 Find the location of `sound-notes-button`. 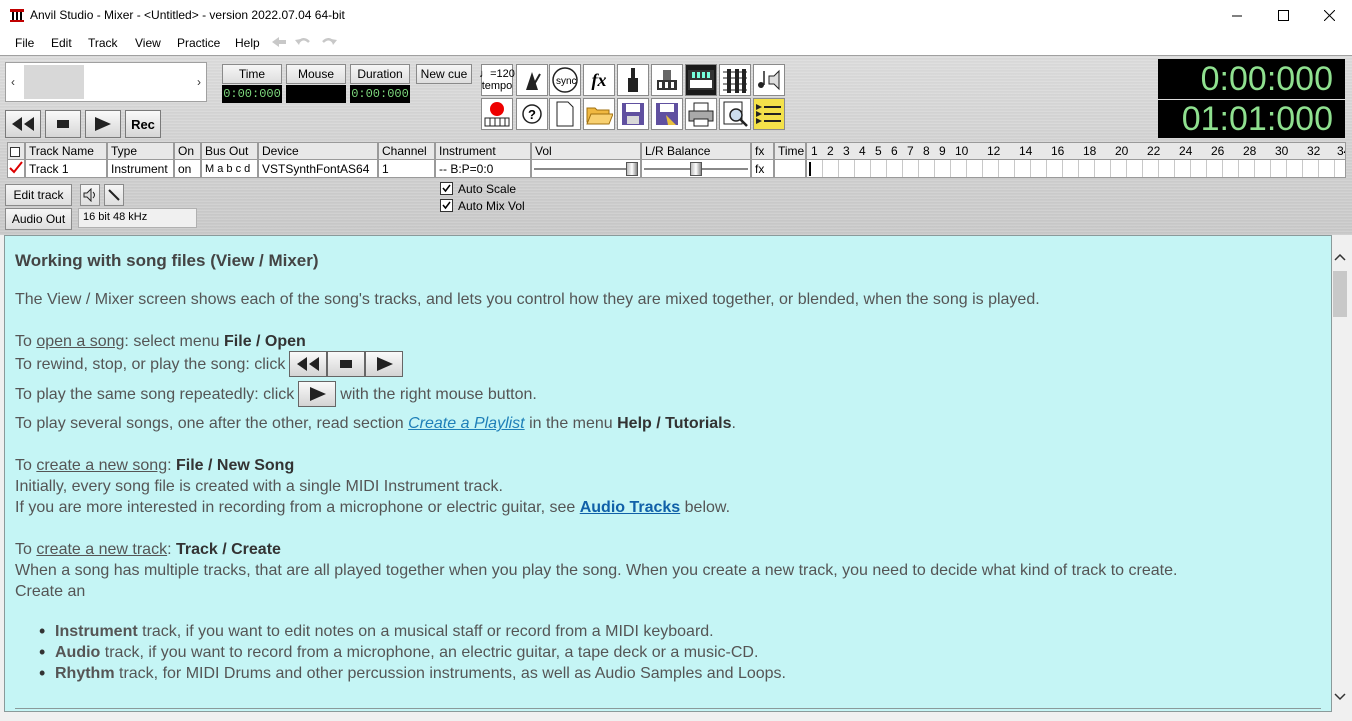

sound-notes-button is located at coordinates (769, 80).